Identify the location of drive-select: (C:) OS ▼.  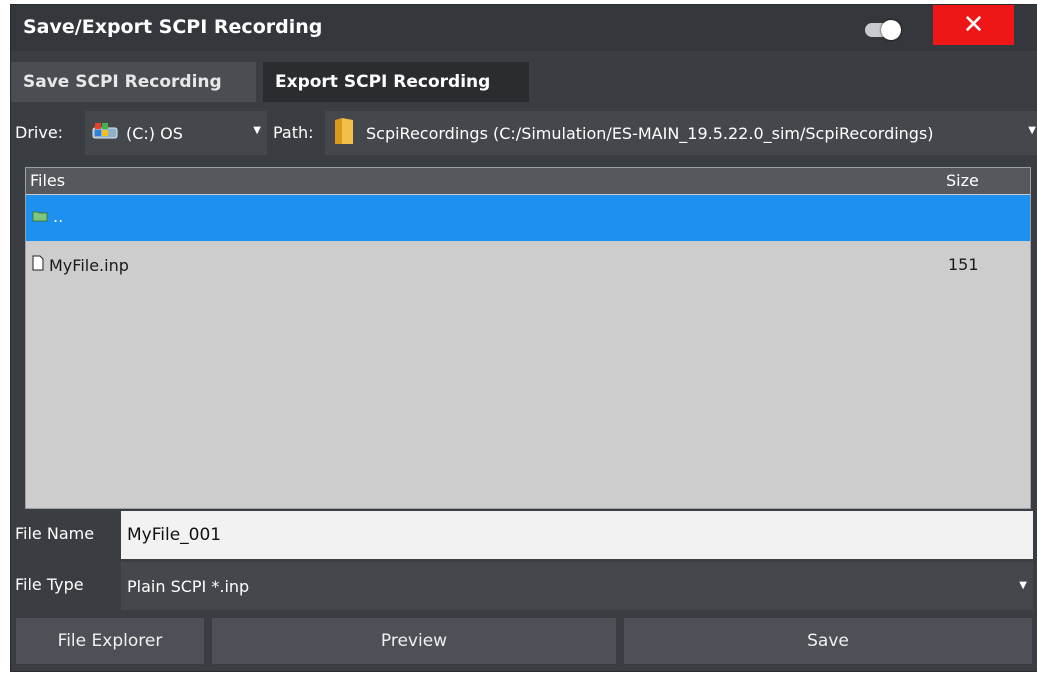
(176, 133).